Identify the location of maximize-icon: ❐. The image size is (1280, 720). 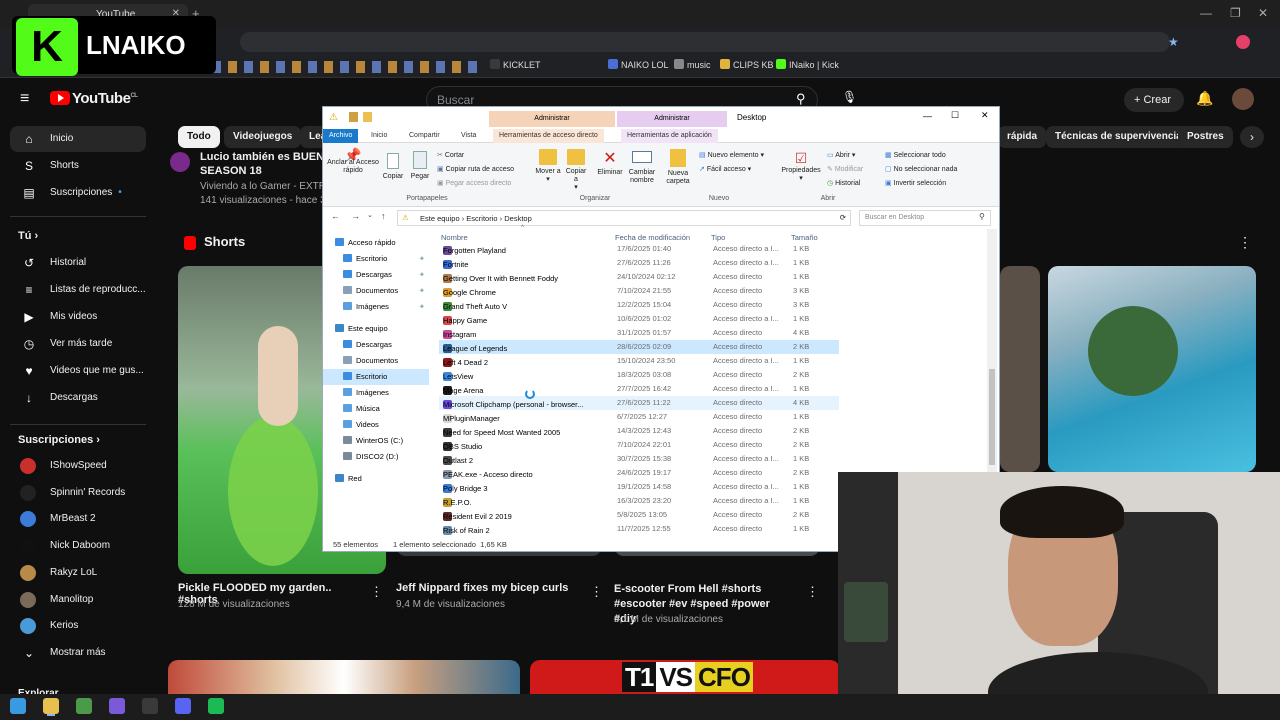
(1235, 13).